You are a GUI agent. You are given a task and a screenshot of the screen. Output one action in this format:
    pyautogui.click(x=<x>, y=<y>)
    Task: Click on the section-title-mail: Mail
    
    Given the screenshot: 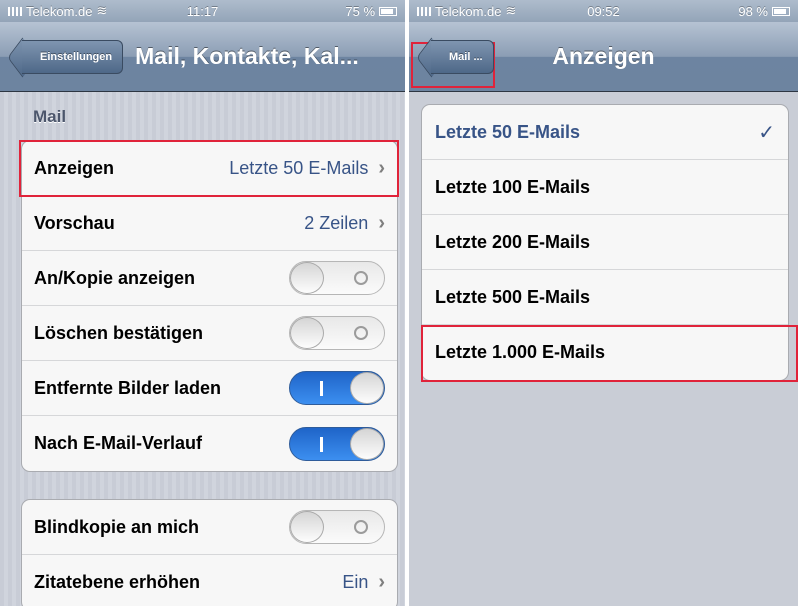 What is the action you would take?
    pyautogui.click(x=50, y=116)
    